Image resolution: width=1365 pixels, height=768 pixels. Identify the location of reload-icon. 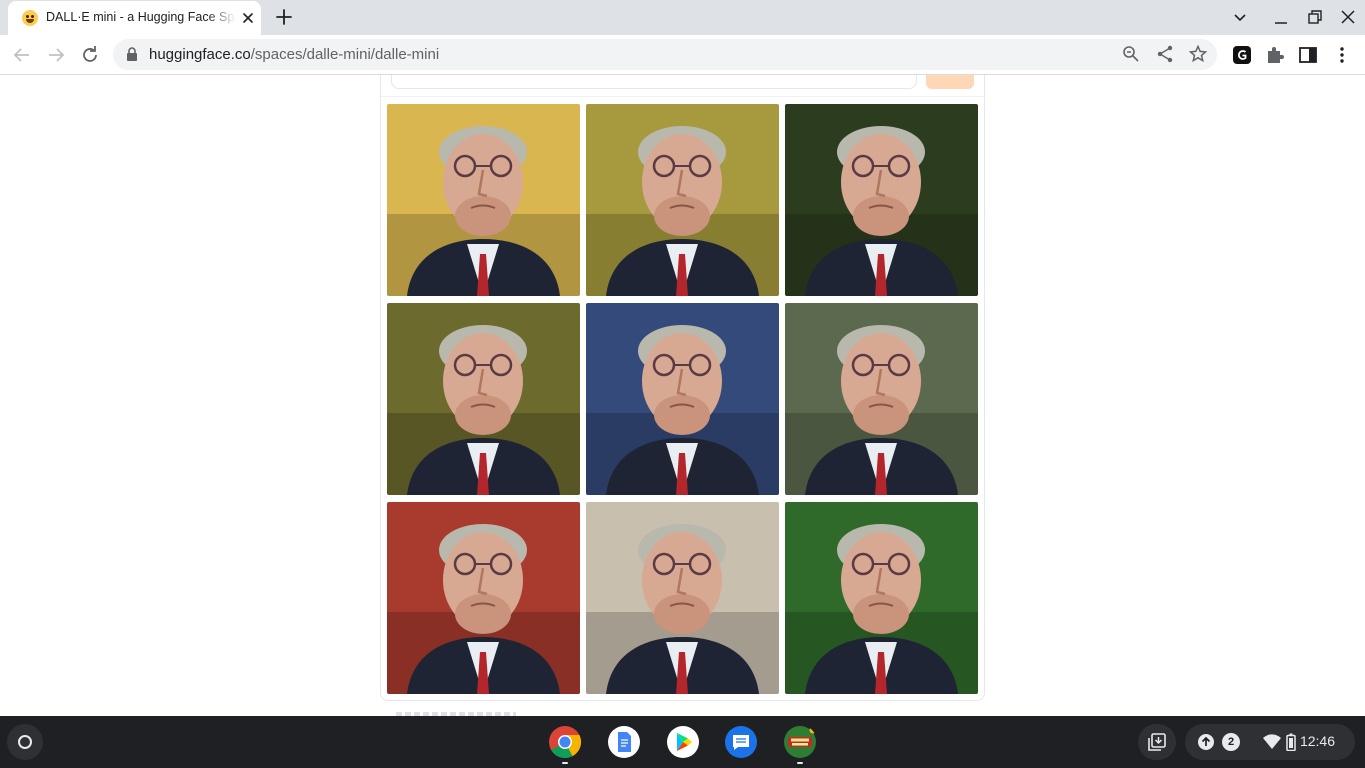
(90, 55).